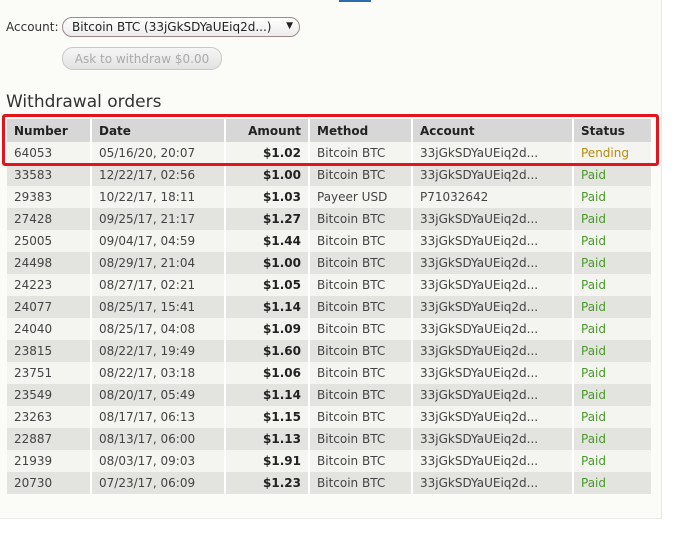 Image resolution: width=689 pixels, height=535 pixels. I want to click on table-header-row: Number Date Amount Method Account Status, so click(329, 130).